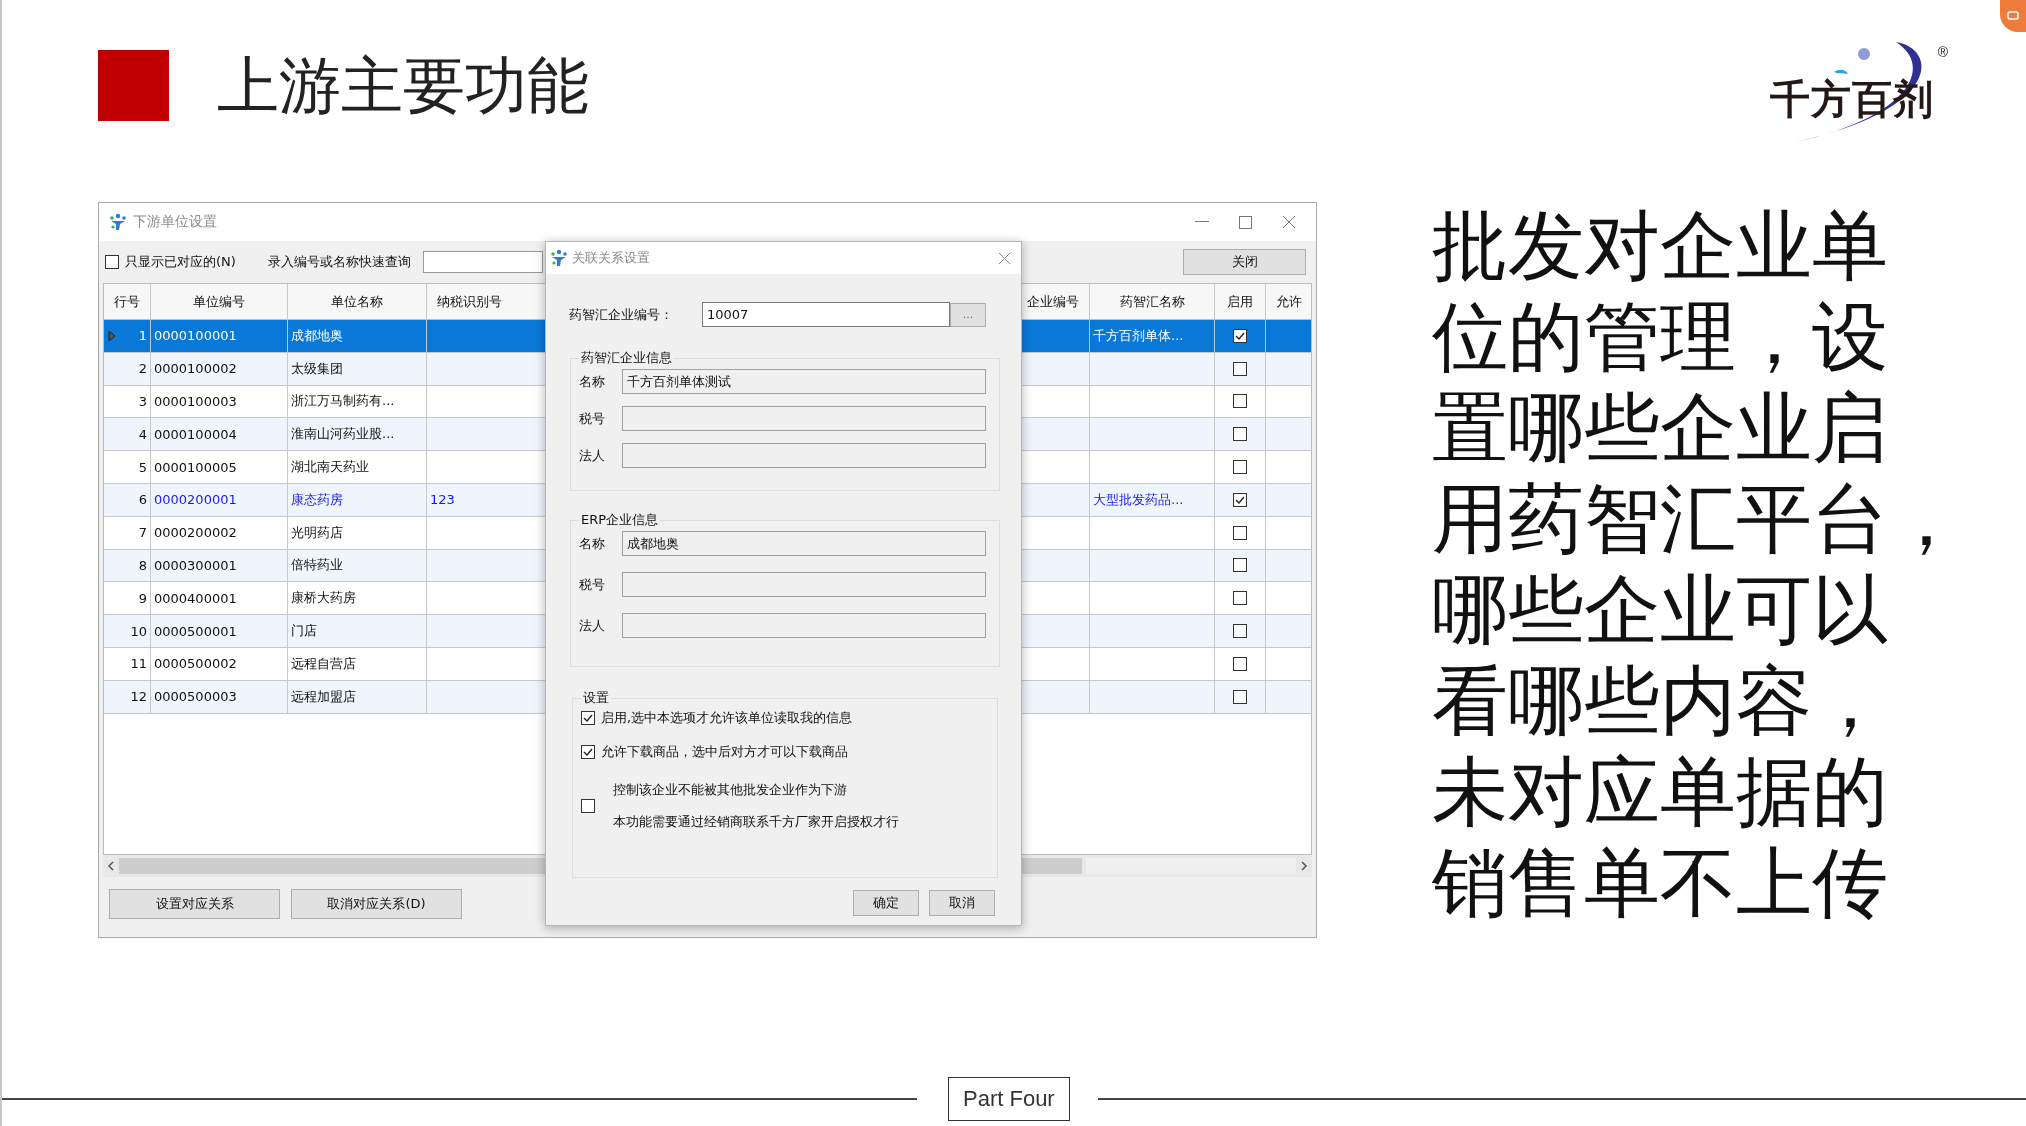 The image size is (2026, 1126). Describe the element at coordinates (219, 631) in the screenshot. I see `table-cell: 0000500001` at that location.